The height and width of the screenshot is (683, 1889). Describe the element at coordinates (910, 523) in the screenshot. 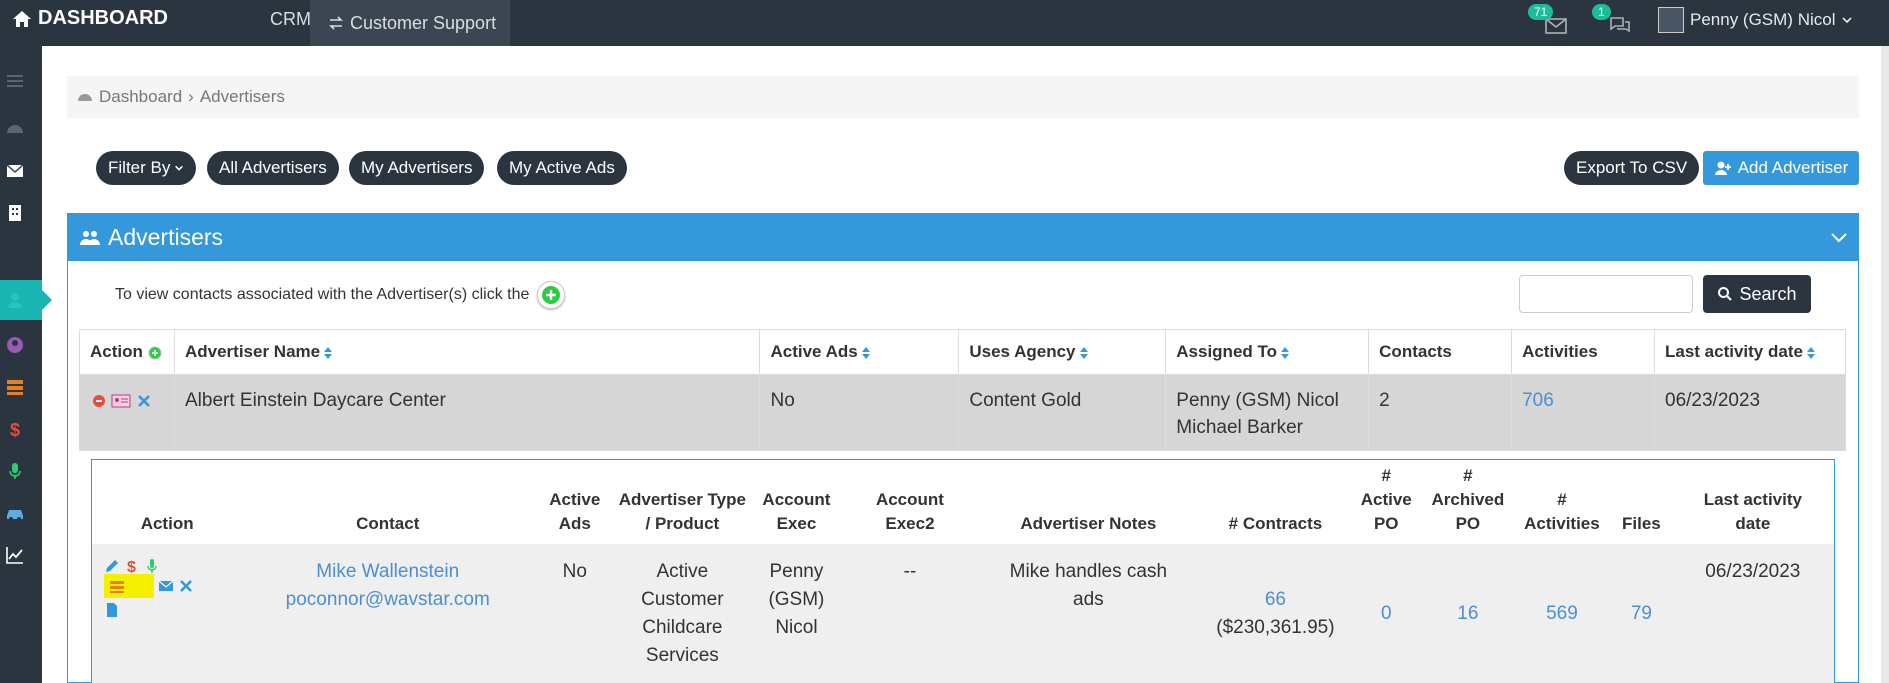

I see `sub-col-label: Exec2` at that location.